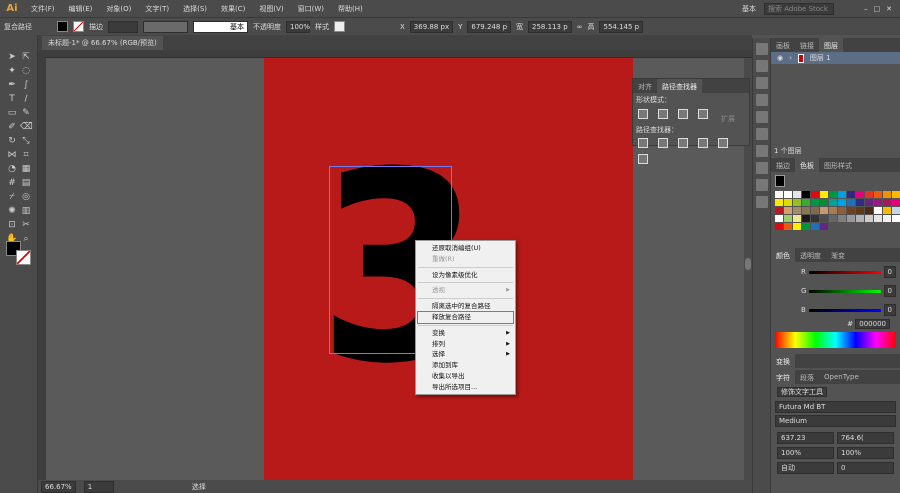 The height and width of the screenshot is (493, 900). Describe the element at coordinates (12, 113) in the screenshot. I see `rectangle-tool-icon: ▭` at that location.